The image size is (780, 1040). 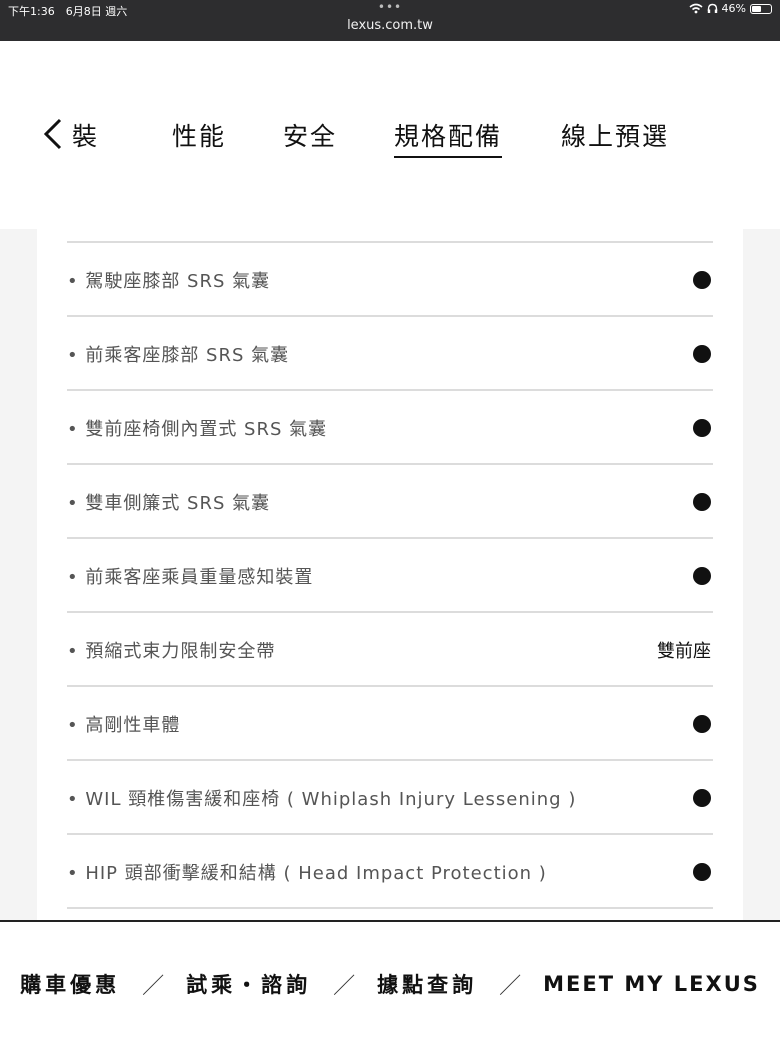 I want to click on battery-percent: 46%, so click(x=733, y=8).